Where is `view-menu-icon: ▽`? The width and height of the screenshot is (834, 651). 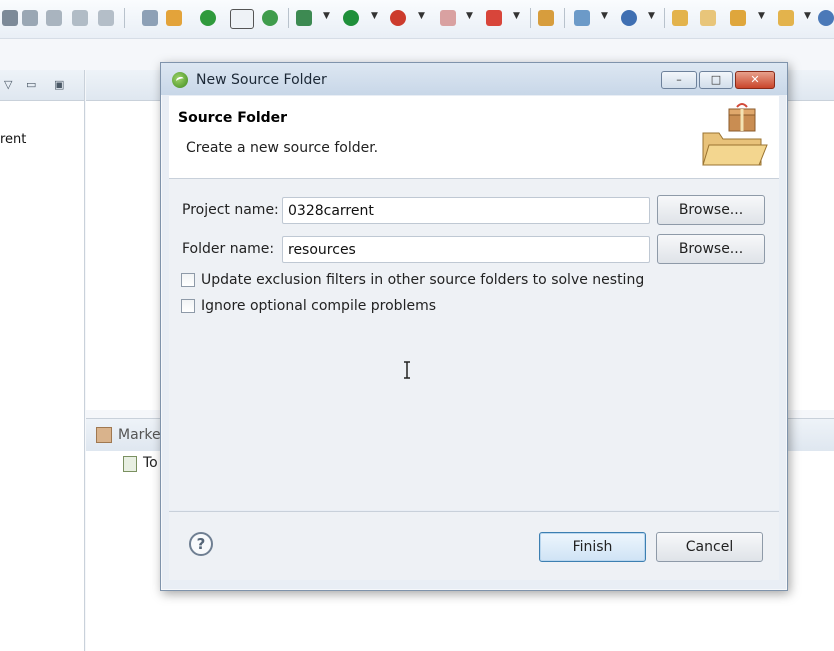
view-menu-icon: ▽ is located at coordinates (8, 84).